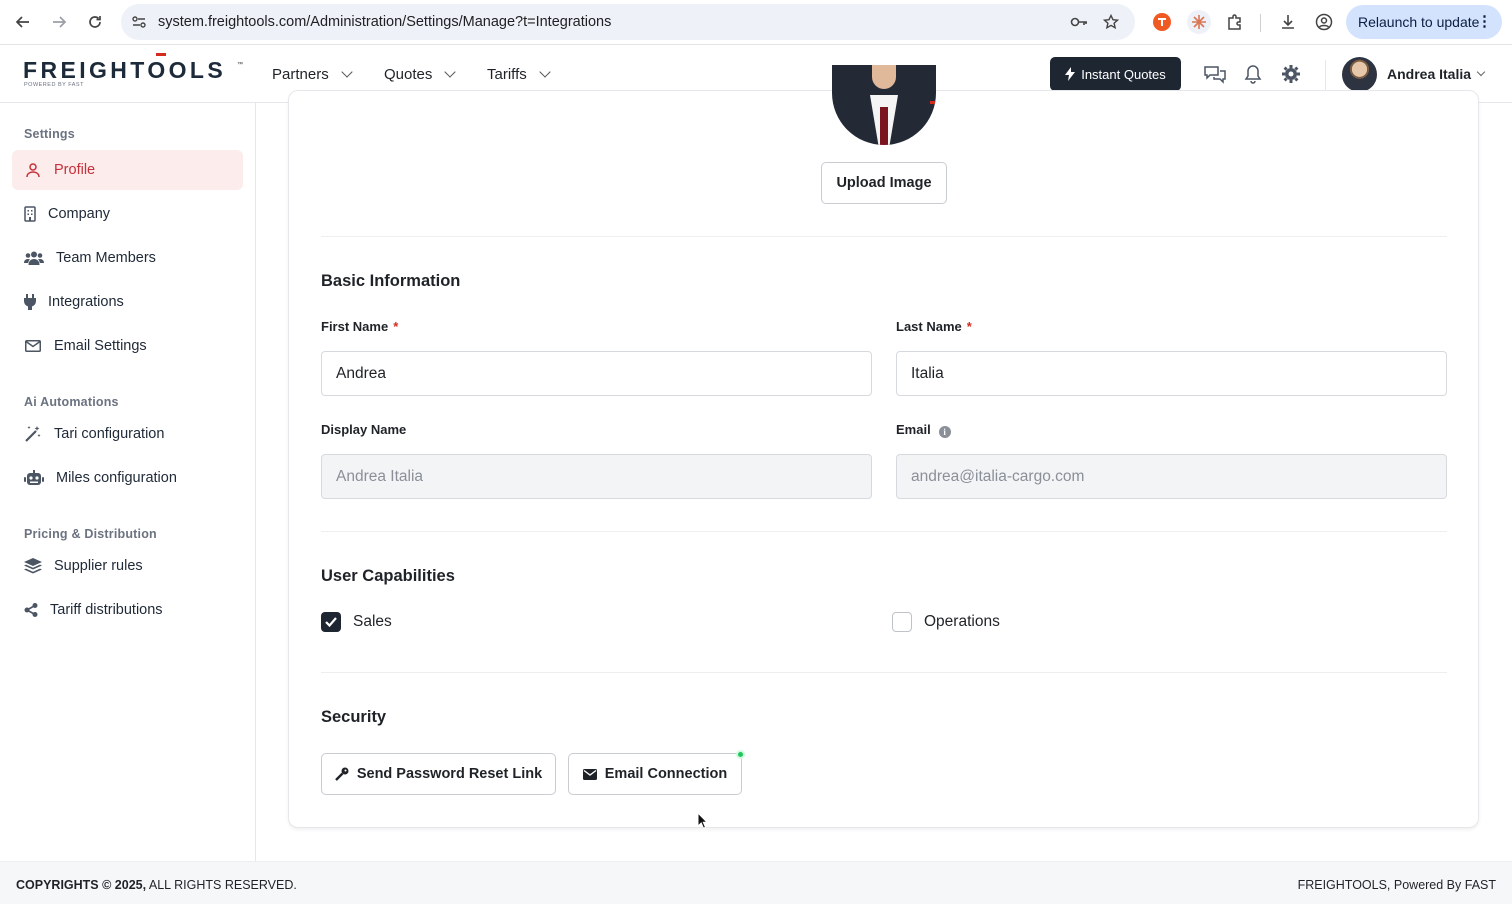  I want to click on magic-wand-icon, so click(33, 434).